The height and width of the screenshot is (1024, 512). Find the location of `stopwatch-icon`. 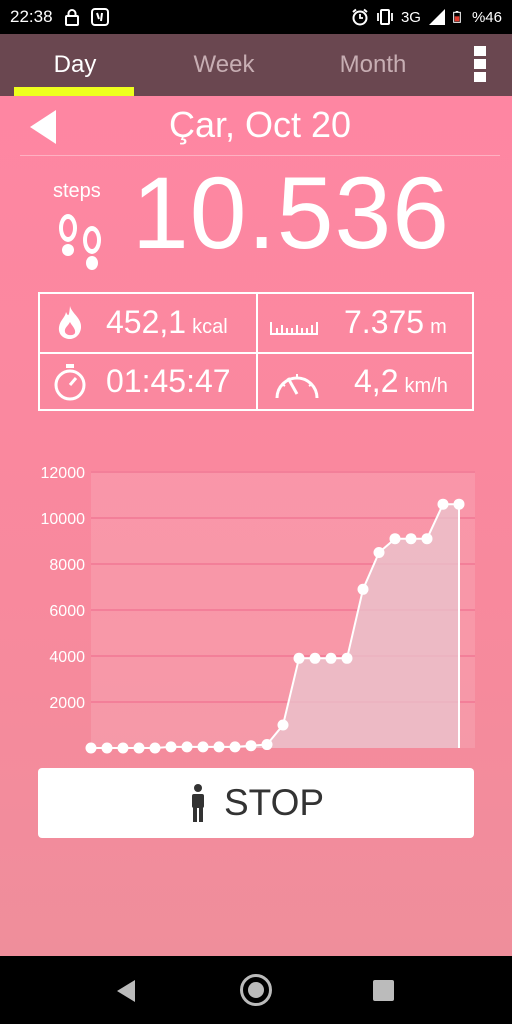

stopwatch-icon is located at coordinates (70, 382).